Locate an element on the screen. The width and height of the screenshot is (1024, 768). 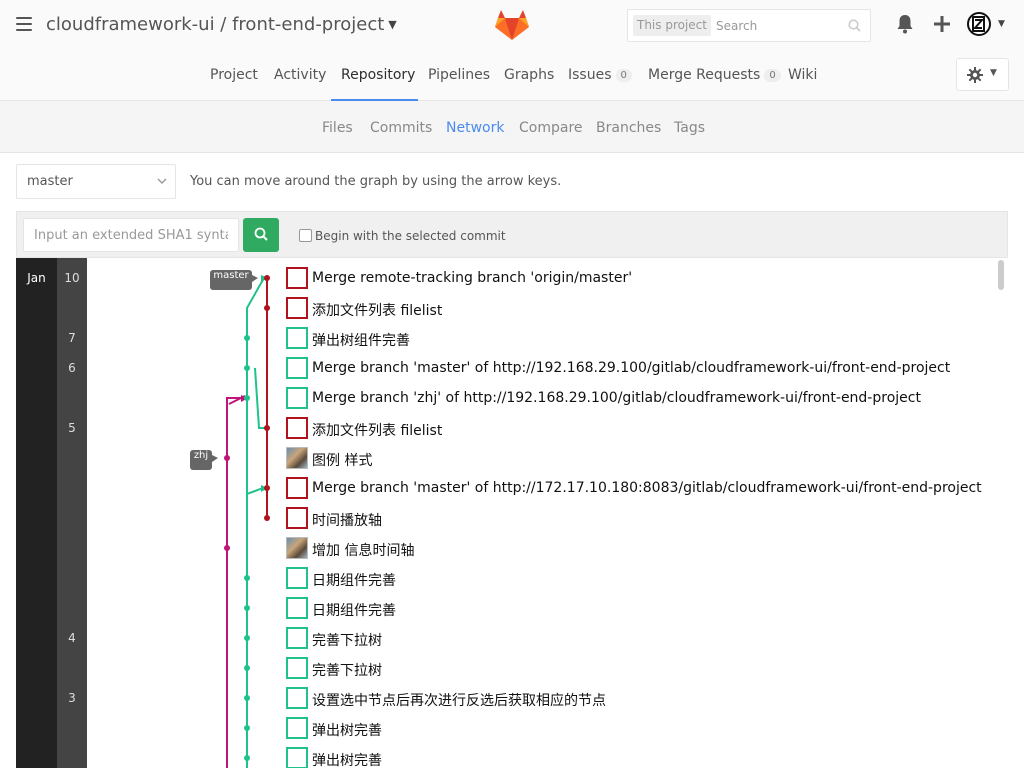
tab-merge-requests: Merge Requests 0 is located at coordinates (714, 75).